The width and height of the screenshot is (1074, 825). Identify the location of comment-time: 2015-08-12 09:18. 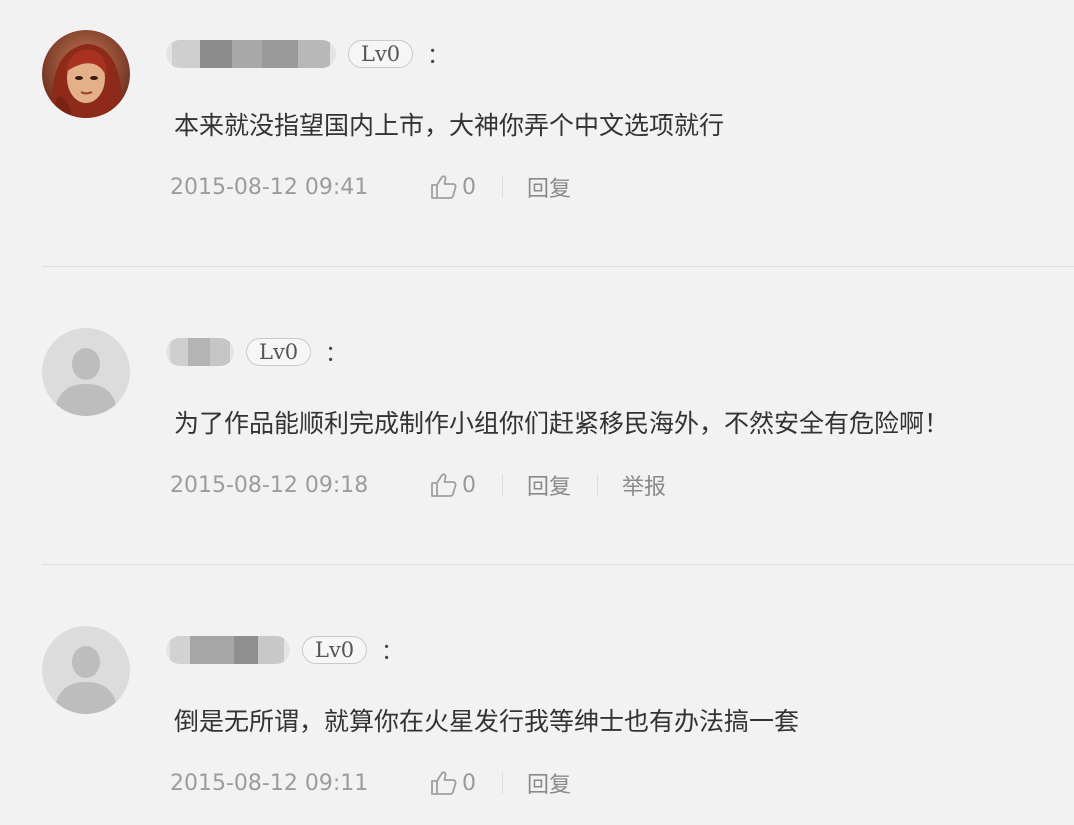
(269, 485).